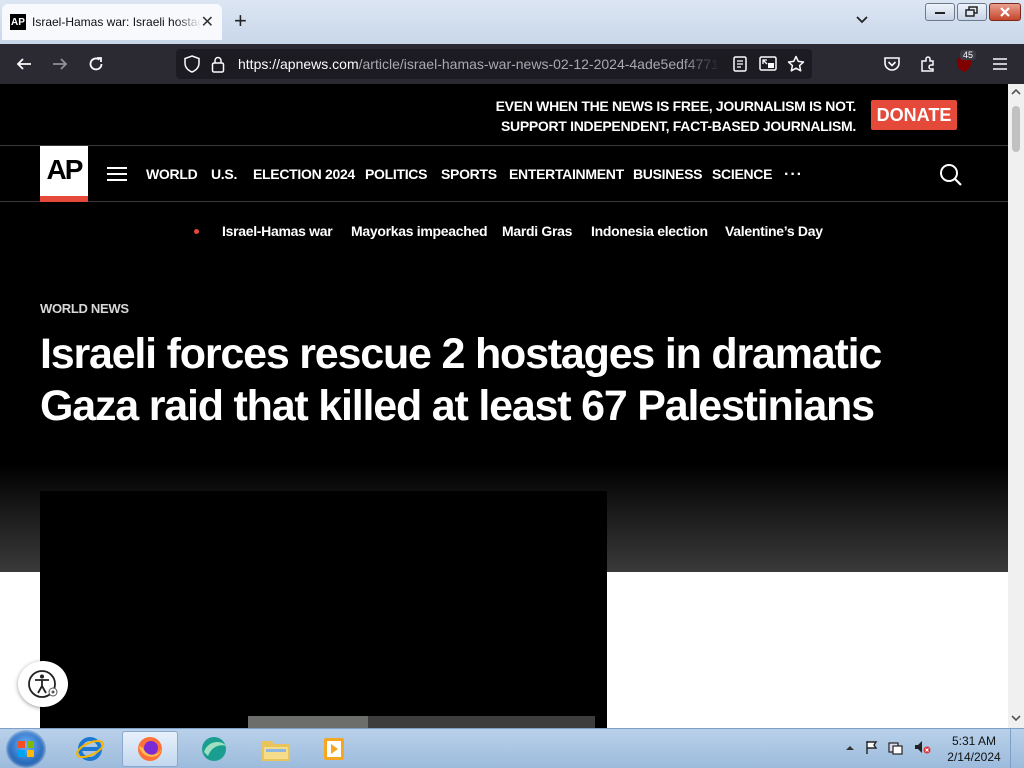 This screenshot has width=1024, height=768. Describe the element at coordinates (1016, 718) in the screenshot. I see `scroll-down-arrow-icon` at that location.